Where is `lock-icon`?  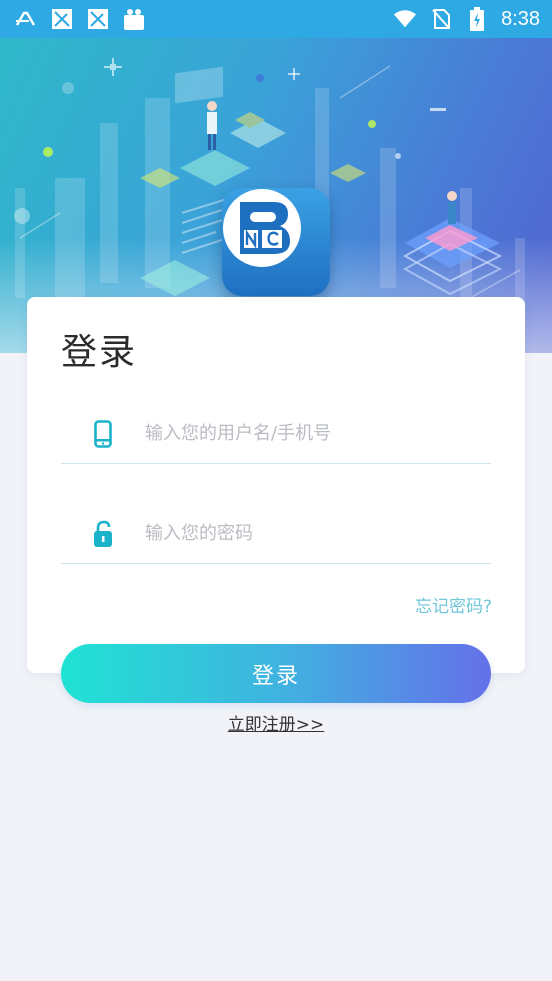
lock-icon is located at coordinates (103, 534).